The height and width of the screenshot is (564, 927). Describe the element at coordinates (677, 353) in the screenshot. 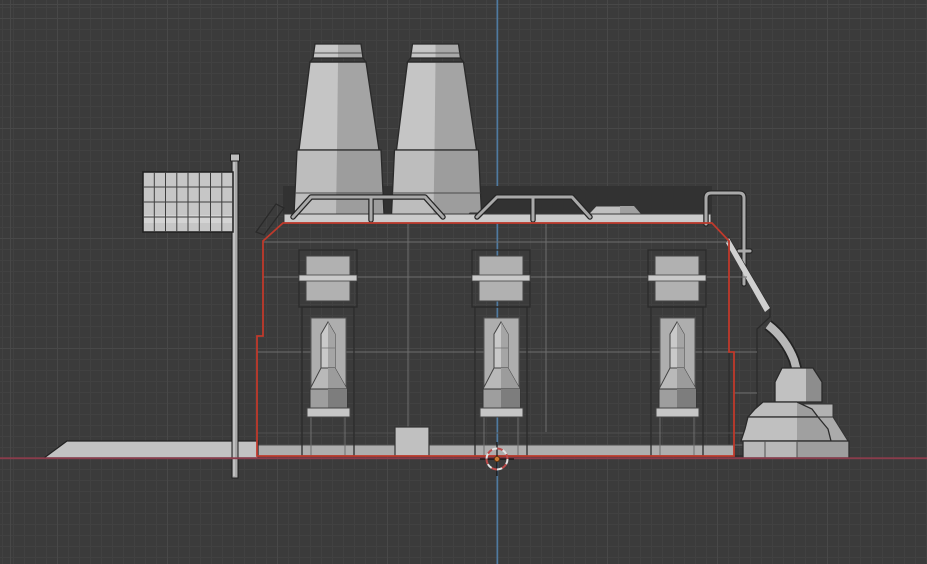

I see `machine-bay-right` at that location.